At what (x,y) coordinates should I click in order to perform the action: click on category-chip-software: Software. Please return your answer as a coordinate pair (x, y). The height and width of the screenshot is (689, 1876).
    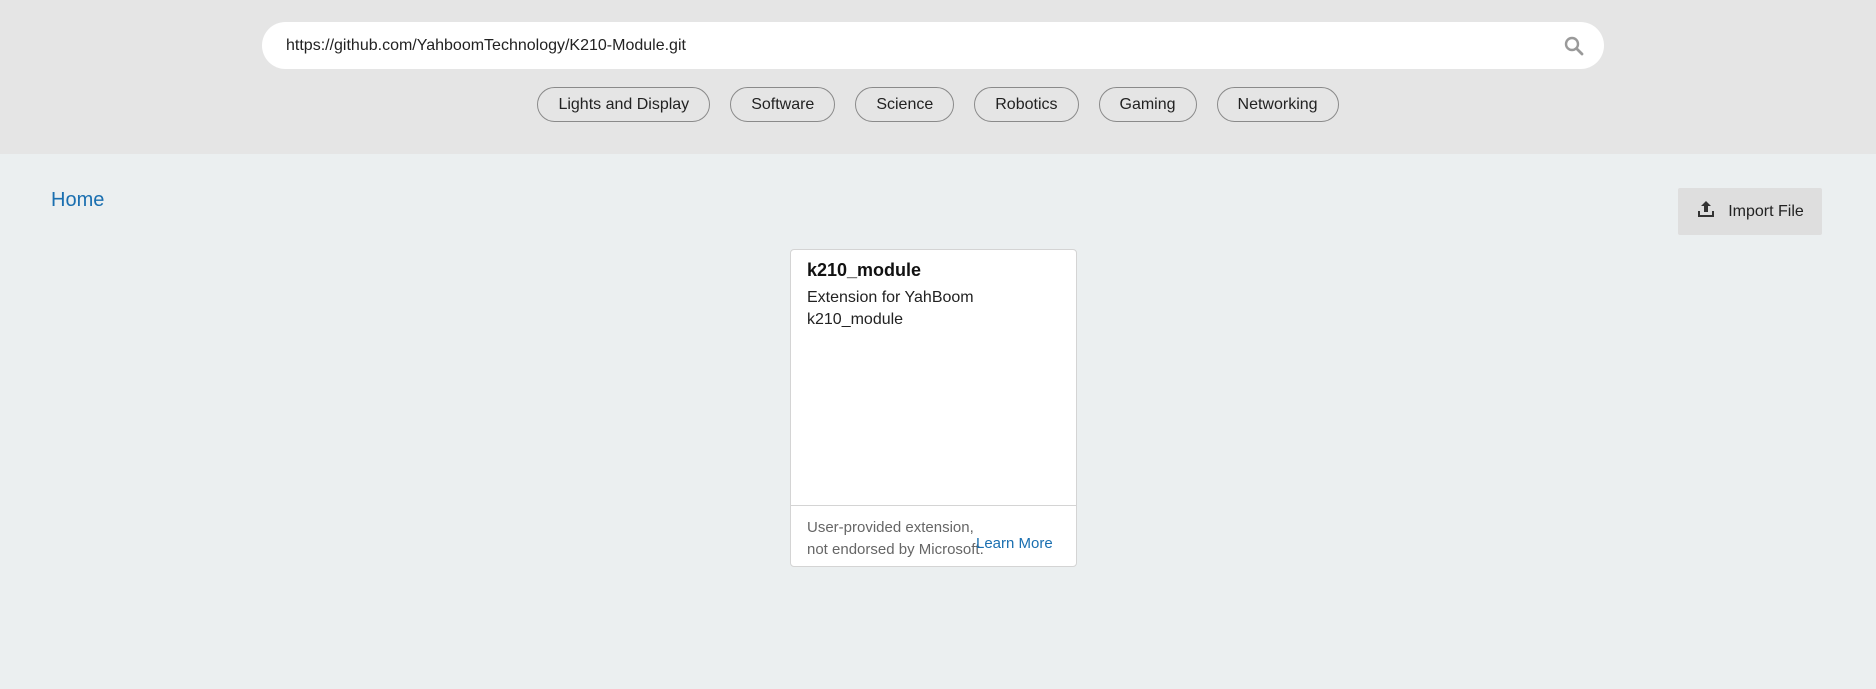
    Looking at the image, I should click on (783, 104).